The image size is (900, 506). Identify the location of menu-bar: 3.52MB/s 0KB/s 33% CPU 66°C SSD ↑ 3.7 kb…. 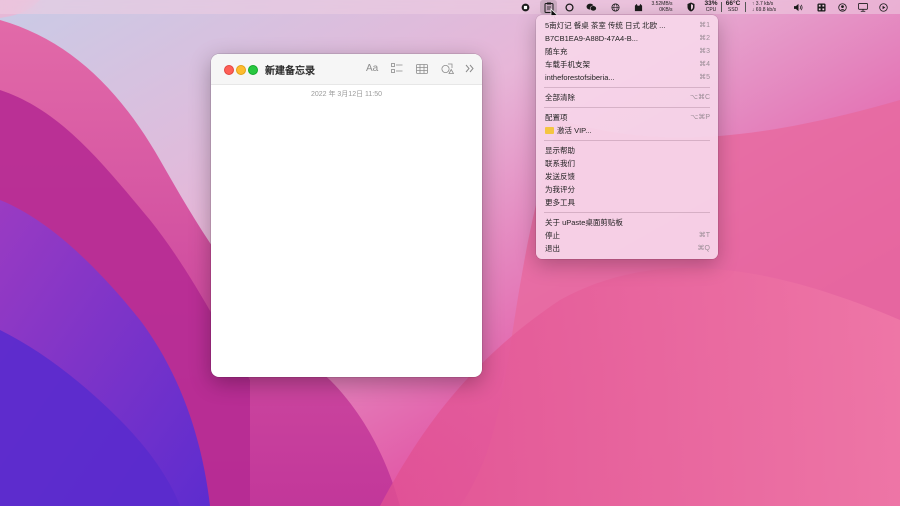
(450, 7).